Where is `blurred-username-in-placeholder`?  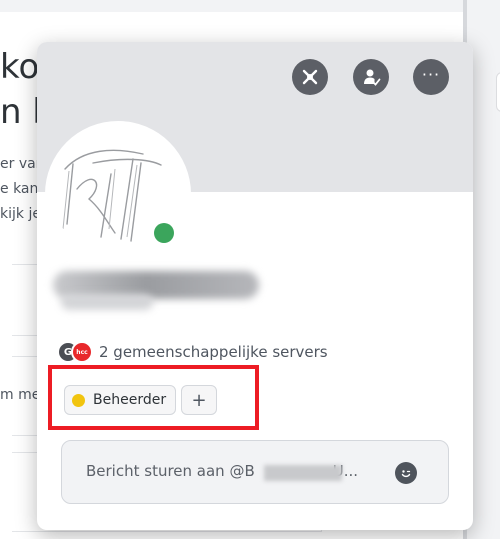
blurred-username-in-placeholder is located at coordinates (303, 473).